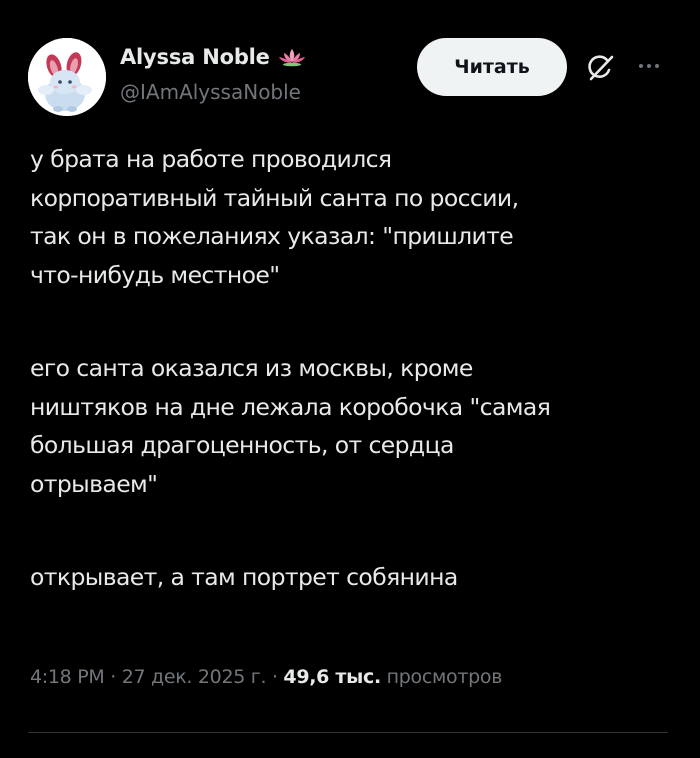 This screenshot has width=700, height=758. What do you see at coordinates (492, 67) in the screenshot?
I see `read-button: Читать` at bounding box center [492, 67].